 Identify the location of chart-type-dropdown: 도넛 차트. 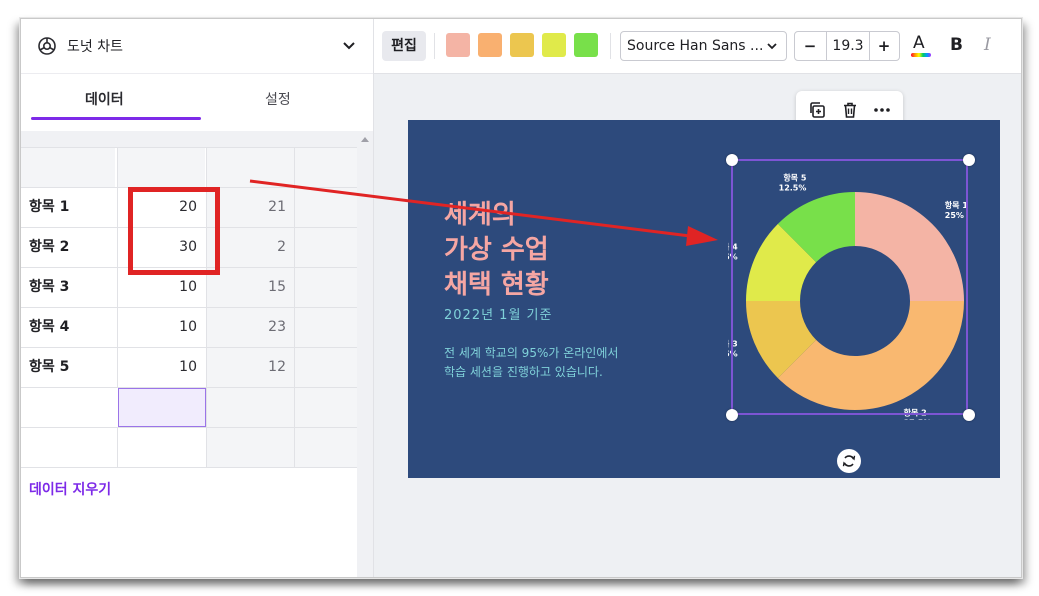
(197, 46).